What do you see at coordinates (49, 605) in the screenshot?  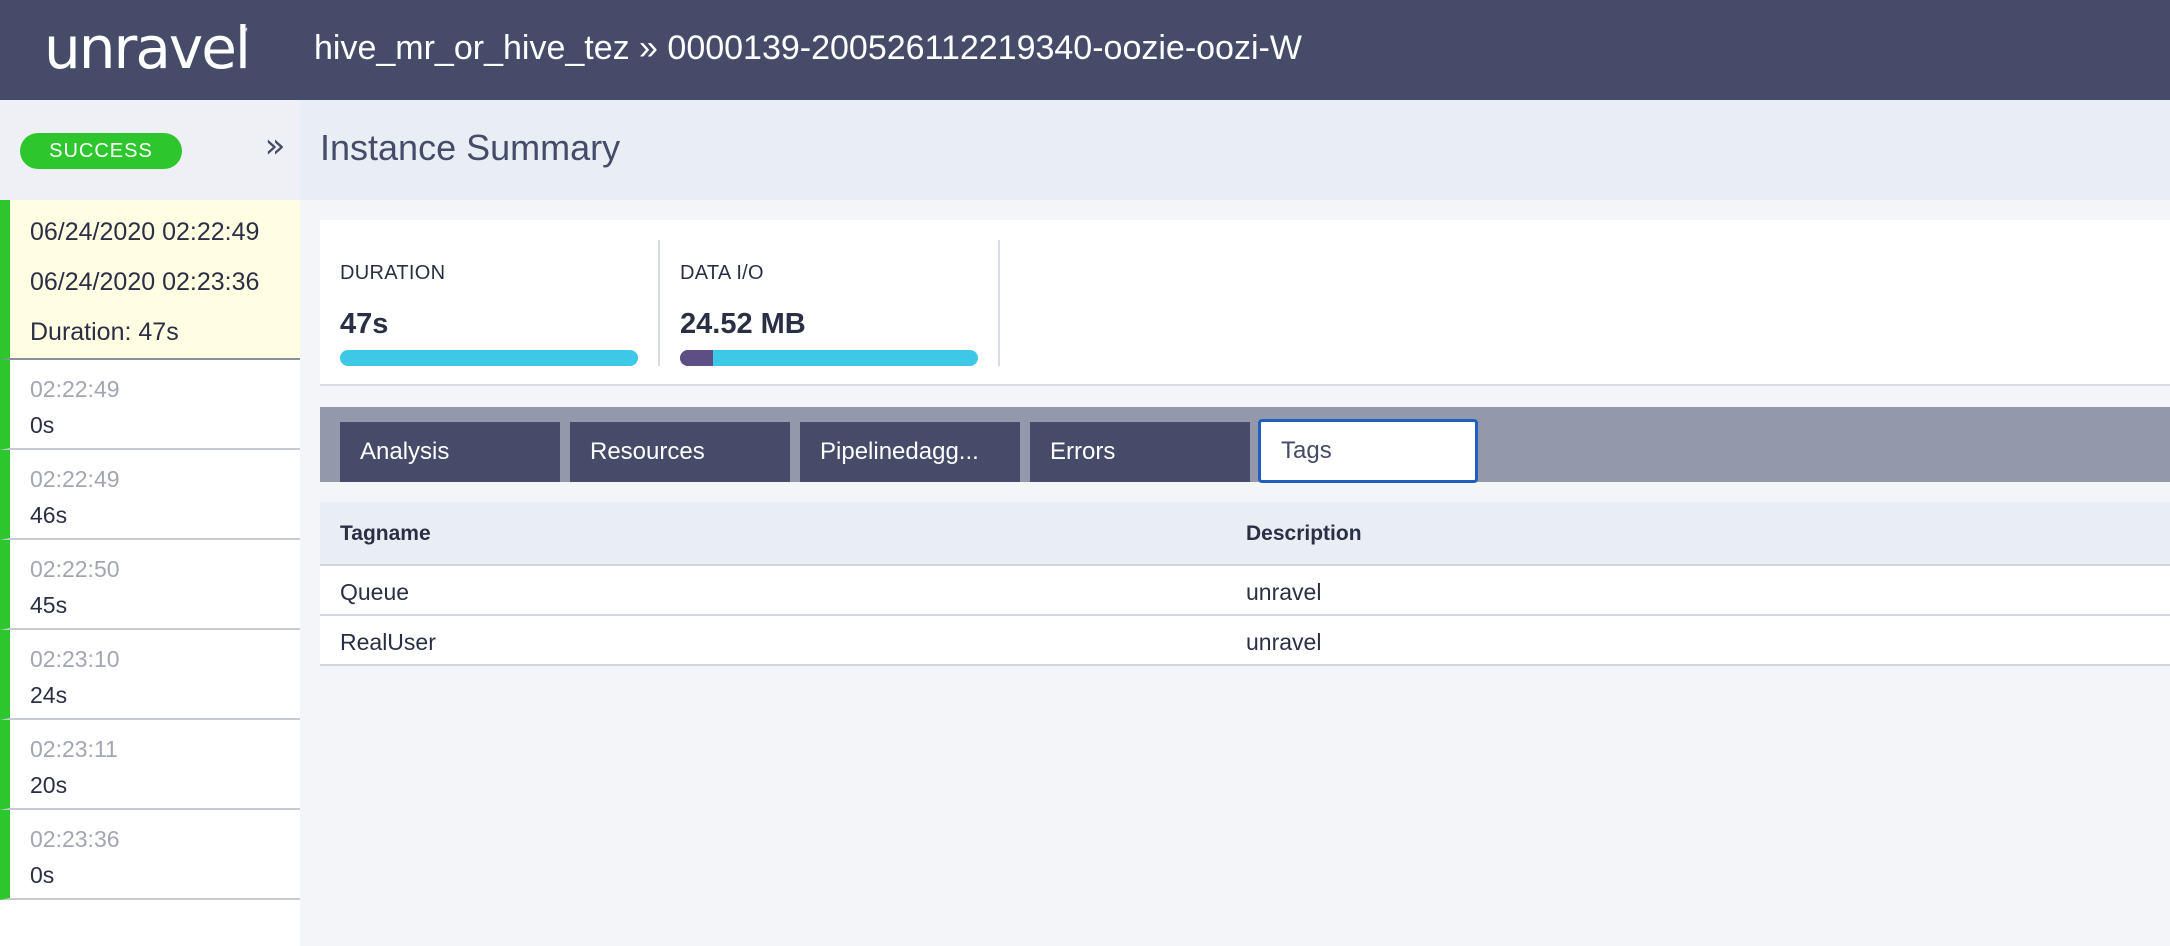 I see `item-duration: 45s` at bounding box center [49, 605].